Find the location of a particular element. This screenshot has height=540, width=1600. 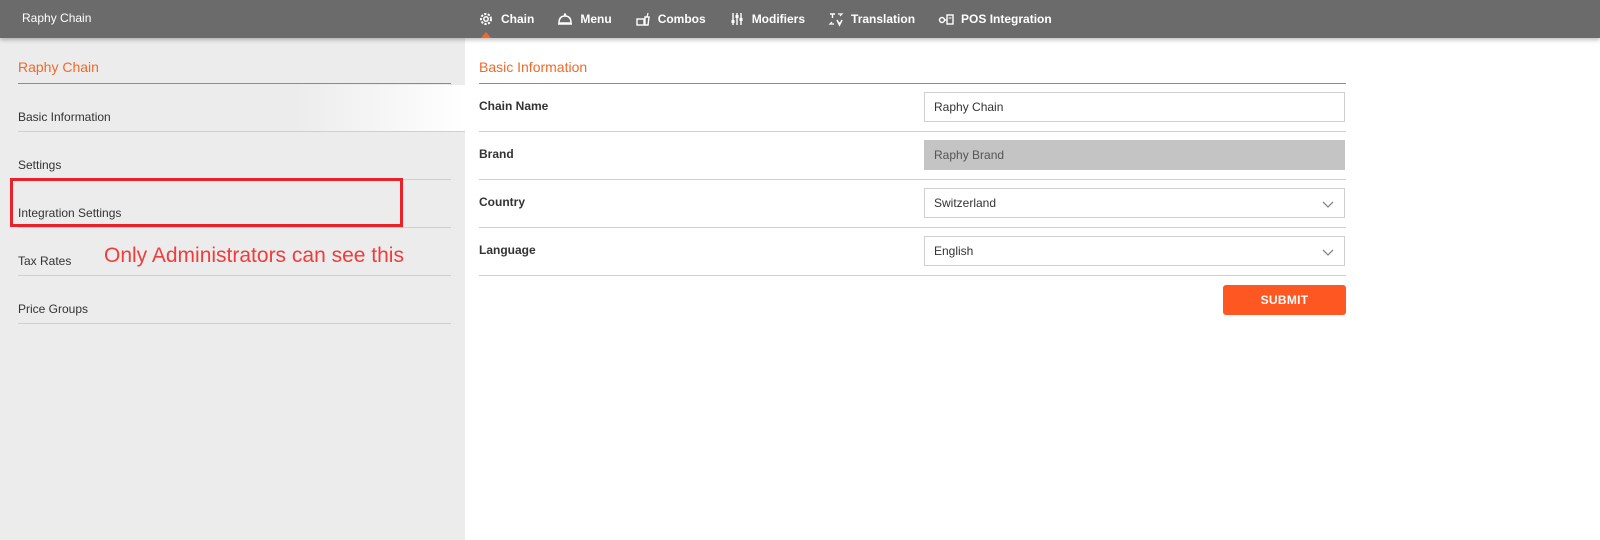

nav-menu: Menu is located at coordinates (584, 19).